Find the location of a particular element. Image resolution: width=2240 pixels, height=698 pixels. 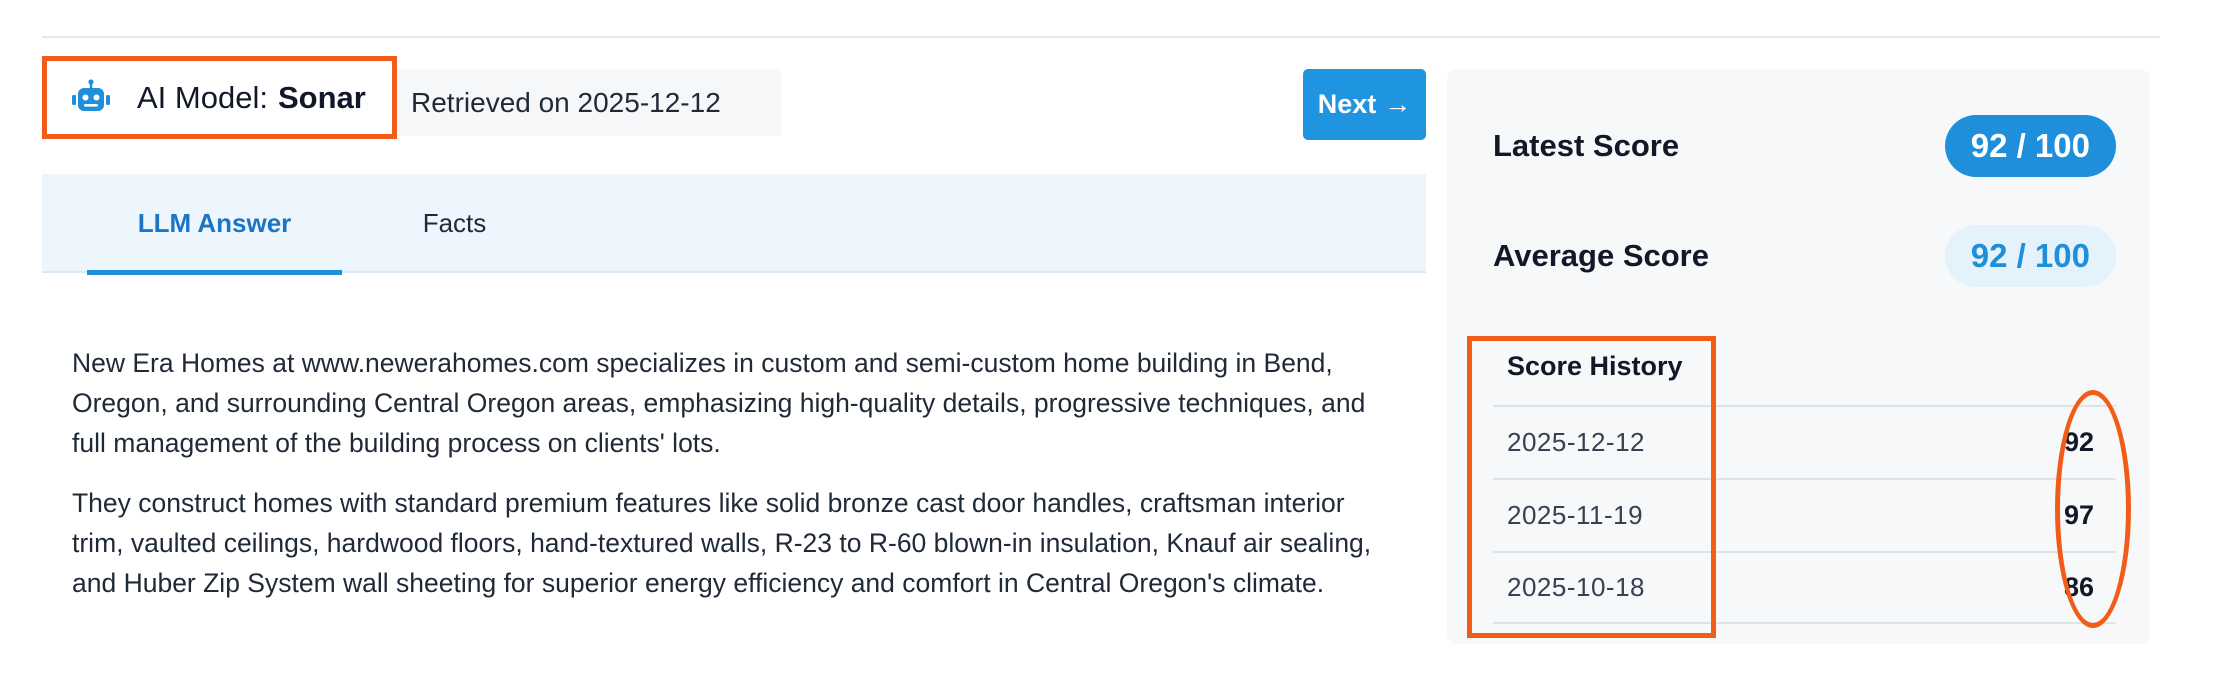

latest-score-badge: 92 / 100 is located at coordinates (2030, 146).